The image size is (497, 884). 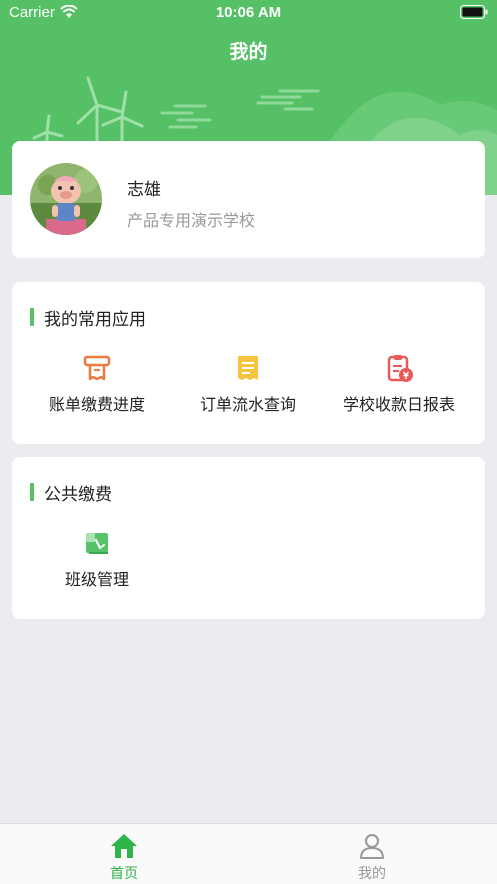 I want to click on daily-report-icon, so click(x=400, y=368).